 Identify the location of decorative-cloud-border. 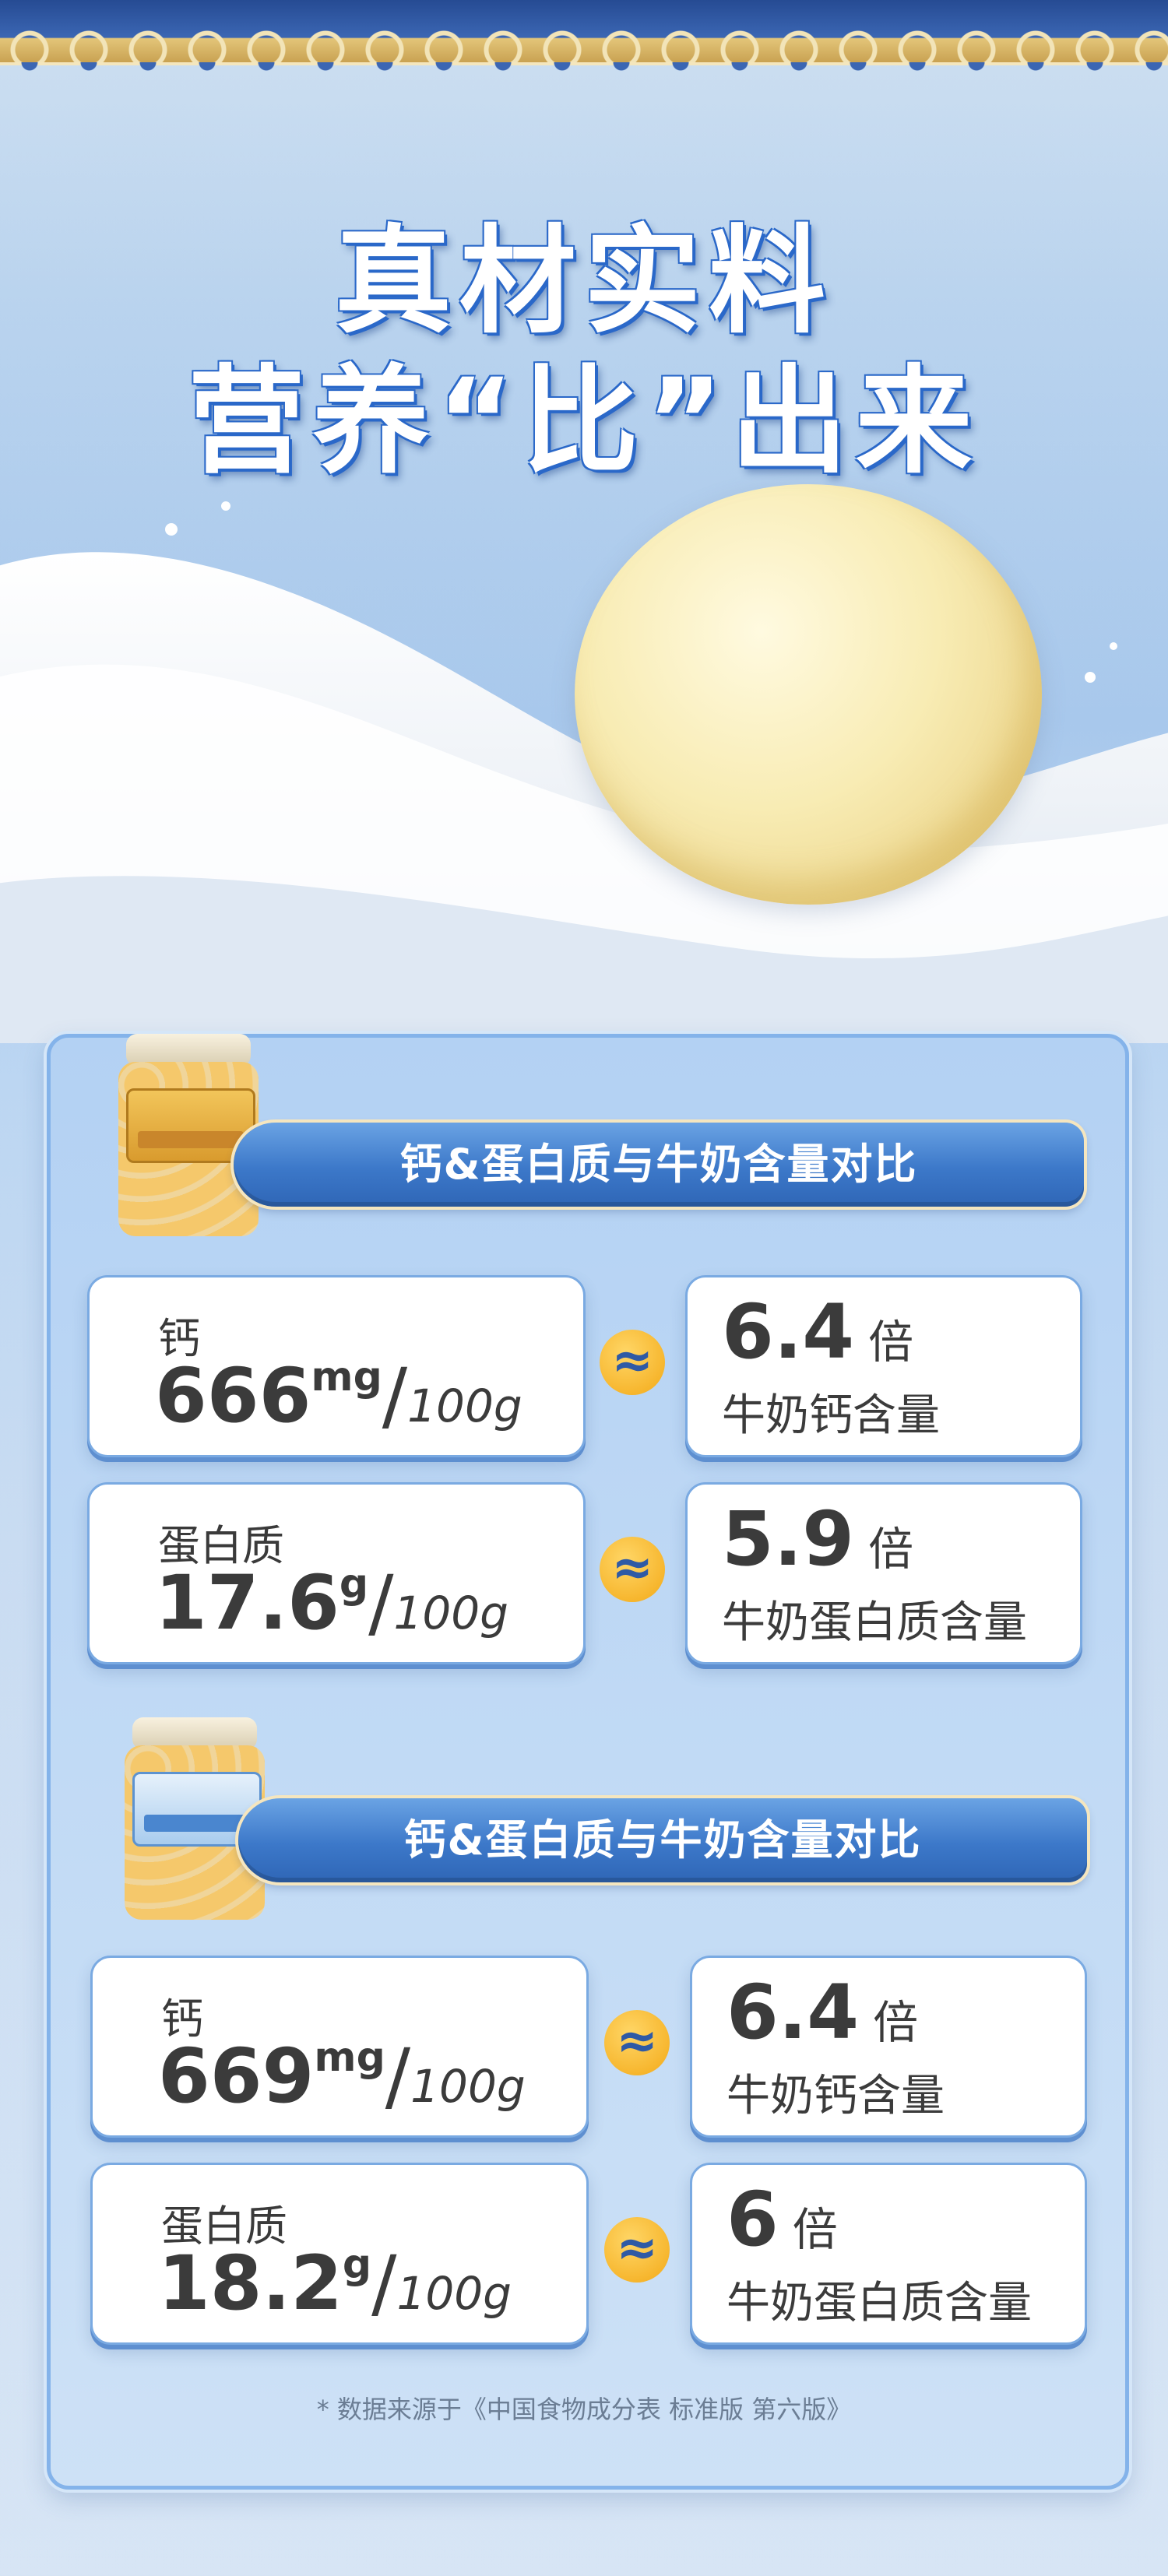
(584, 36).